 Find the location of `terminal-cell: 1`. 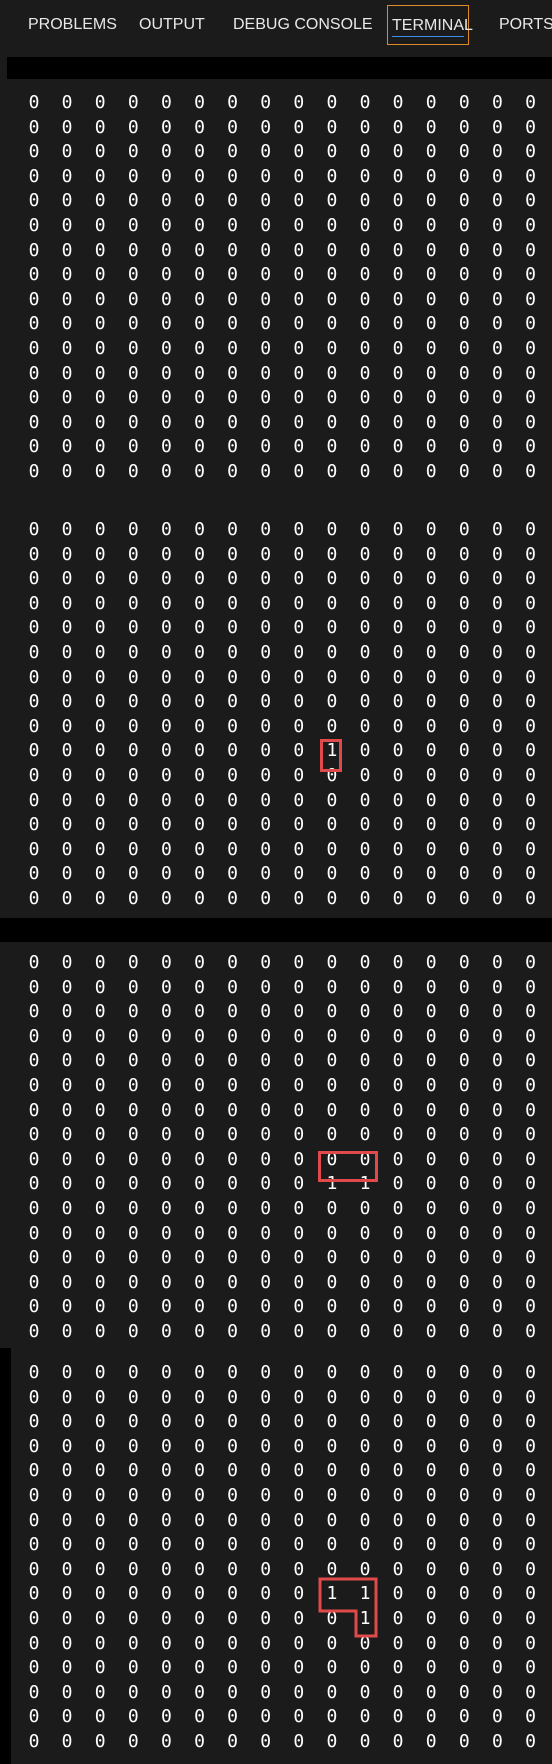

terminal-cell: 1 is located at coordinates (332, 751).